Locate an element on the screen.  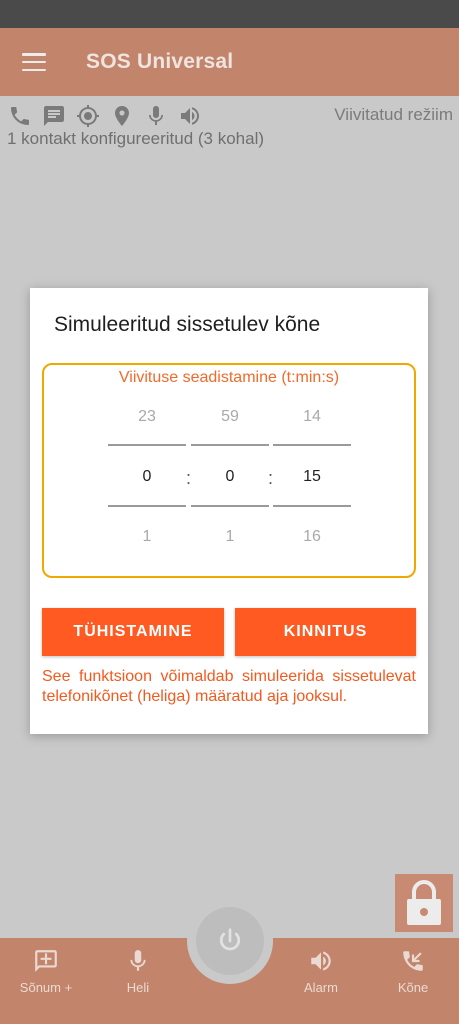
lock-button is located at coordinates (424, 903).